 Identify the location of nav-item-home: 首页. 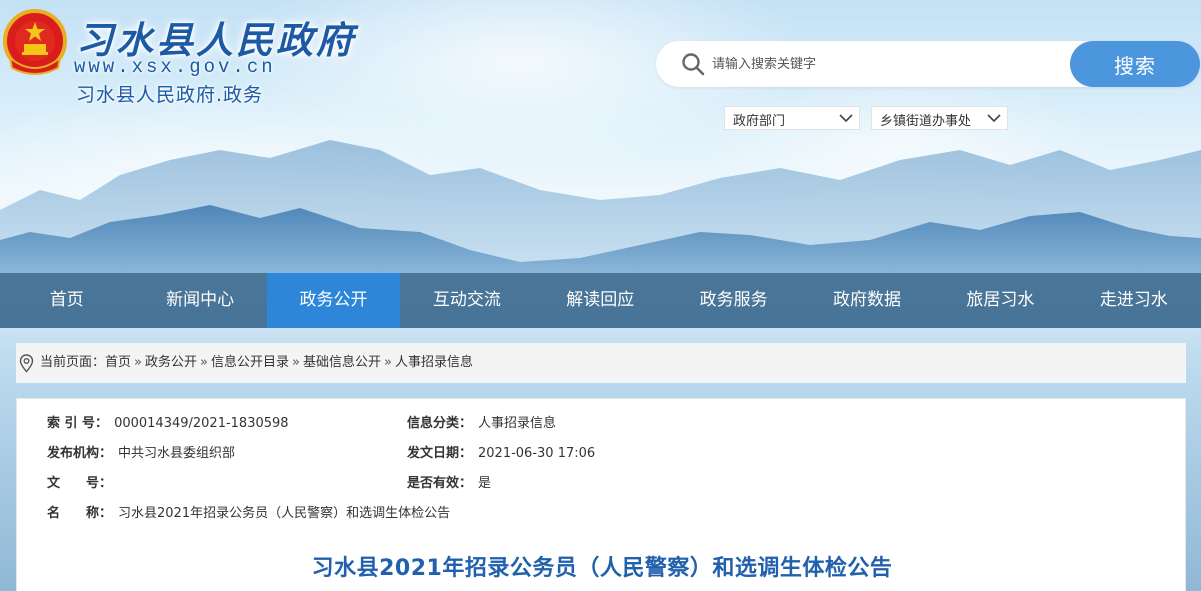
(66, 300).